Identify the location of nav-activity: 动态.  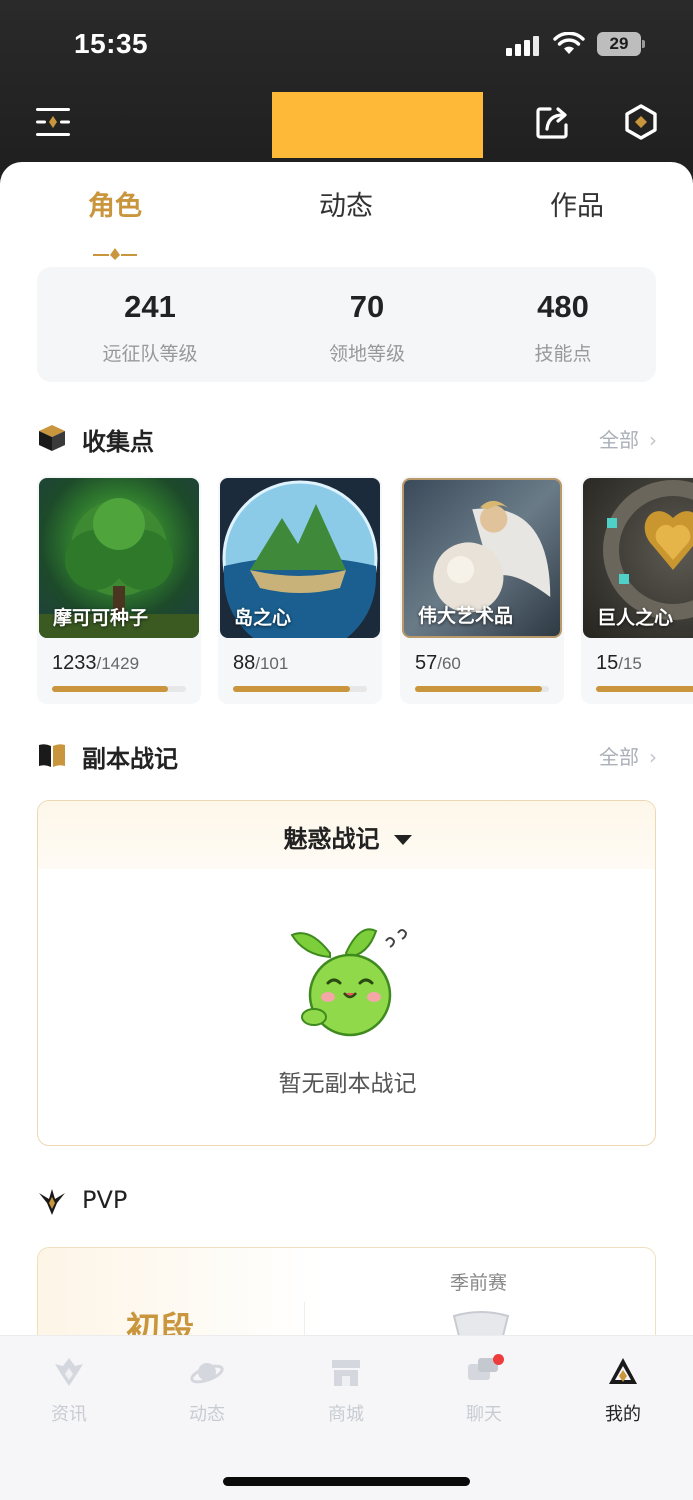
(207, 1390).